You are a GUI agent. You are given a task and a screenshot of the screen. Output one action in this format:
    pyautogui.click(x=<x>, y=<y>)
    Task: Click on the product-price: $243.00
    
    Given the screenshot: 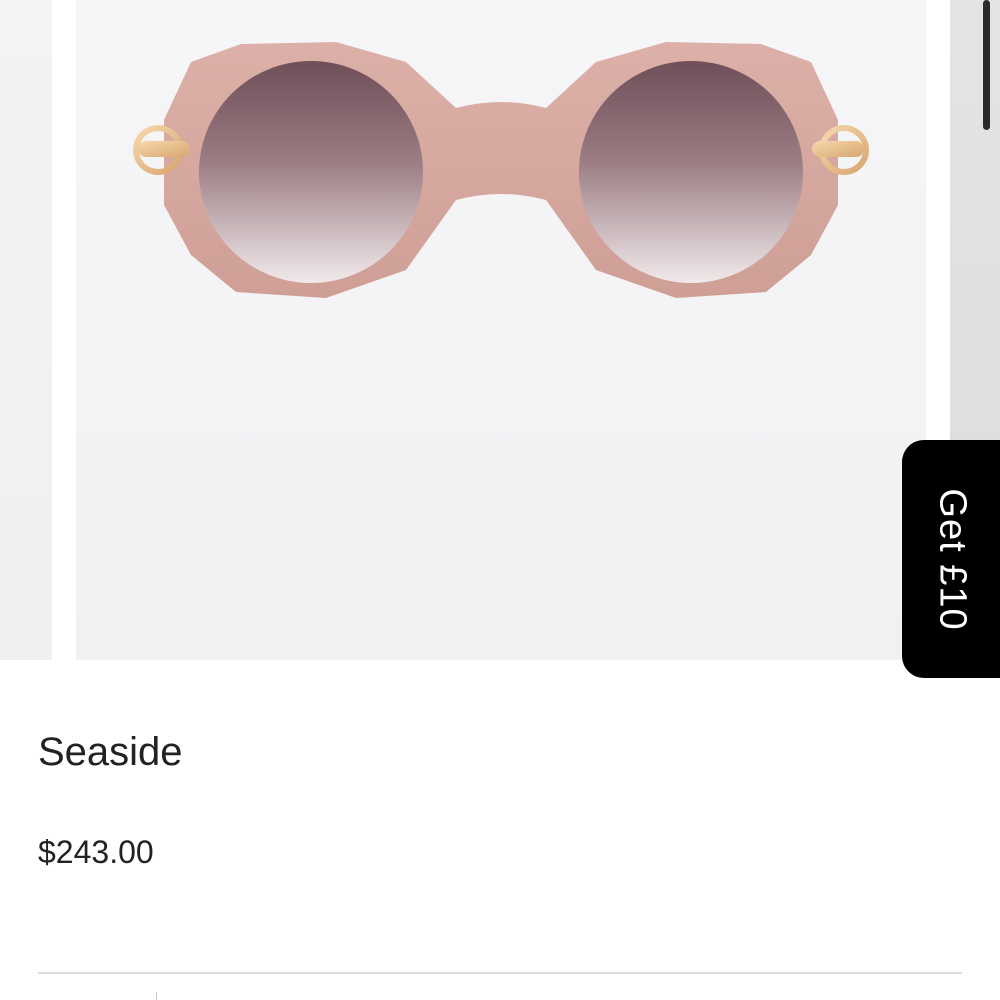 What is the action you would take?
    pyautogui.click(x=96, y=852)
    